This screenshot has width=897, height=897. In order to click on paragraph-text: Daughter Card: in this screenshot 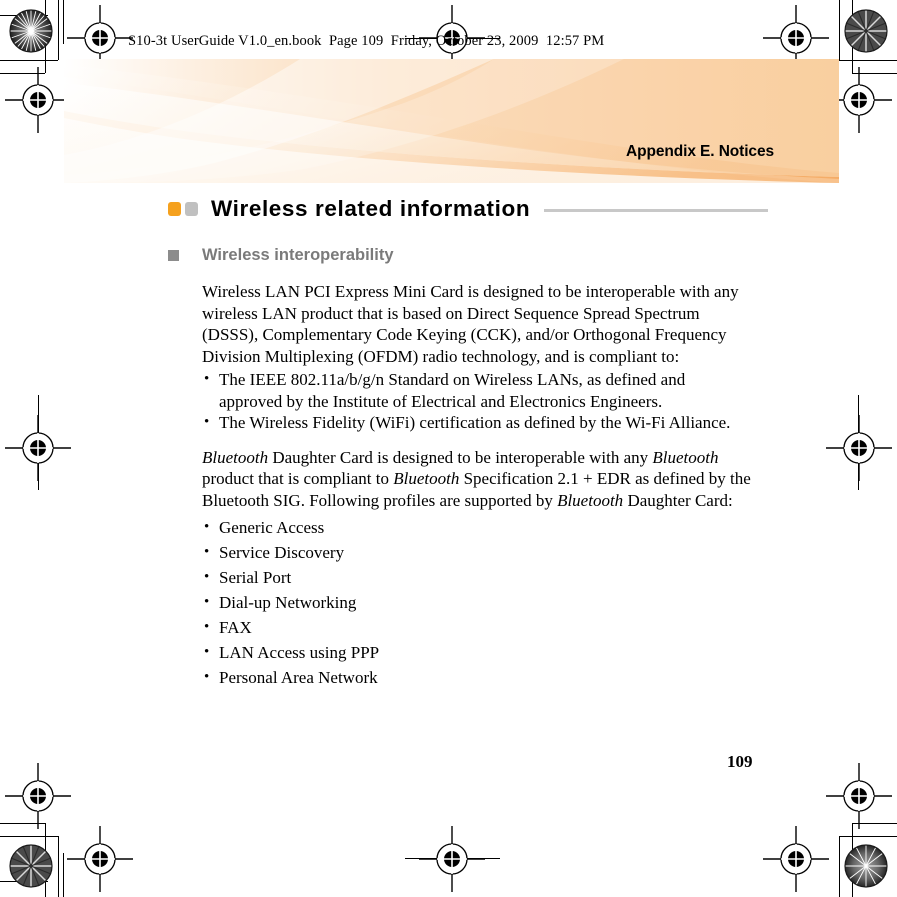, I will do `click(678, 500)`.